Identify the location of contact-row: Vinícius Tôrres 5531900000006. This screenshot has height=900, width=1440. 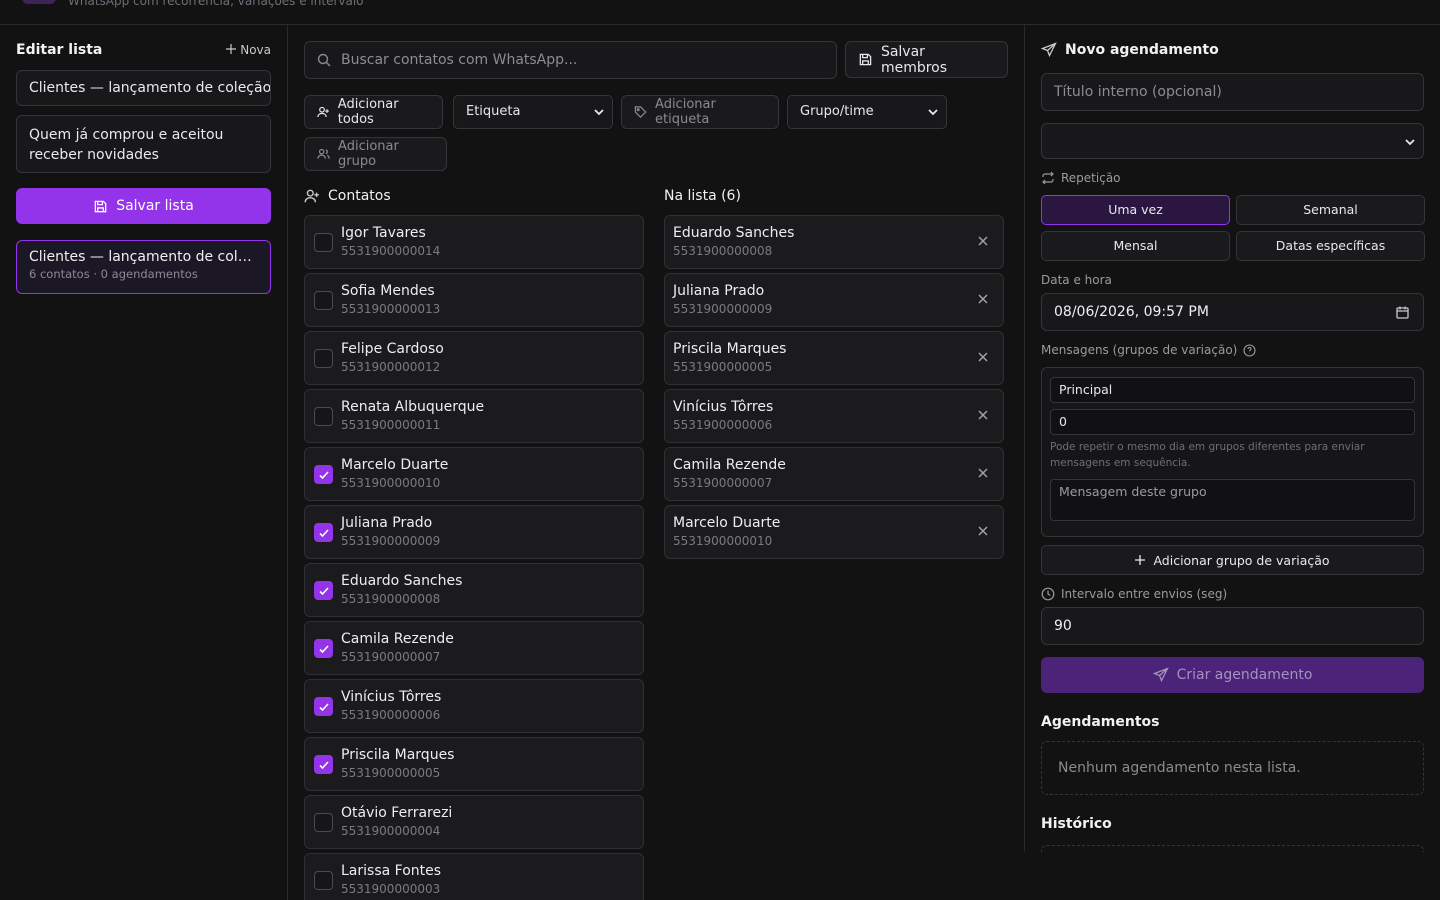
(474, 706).